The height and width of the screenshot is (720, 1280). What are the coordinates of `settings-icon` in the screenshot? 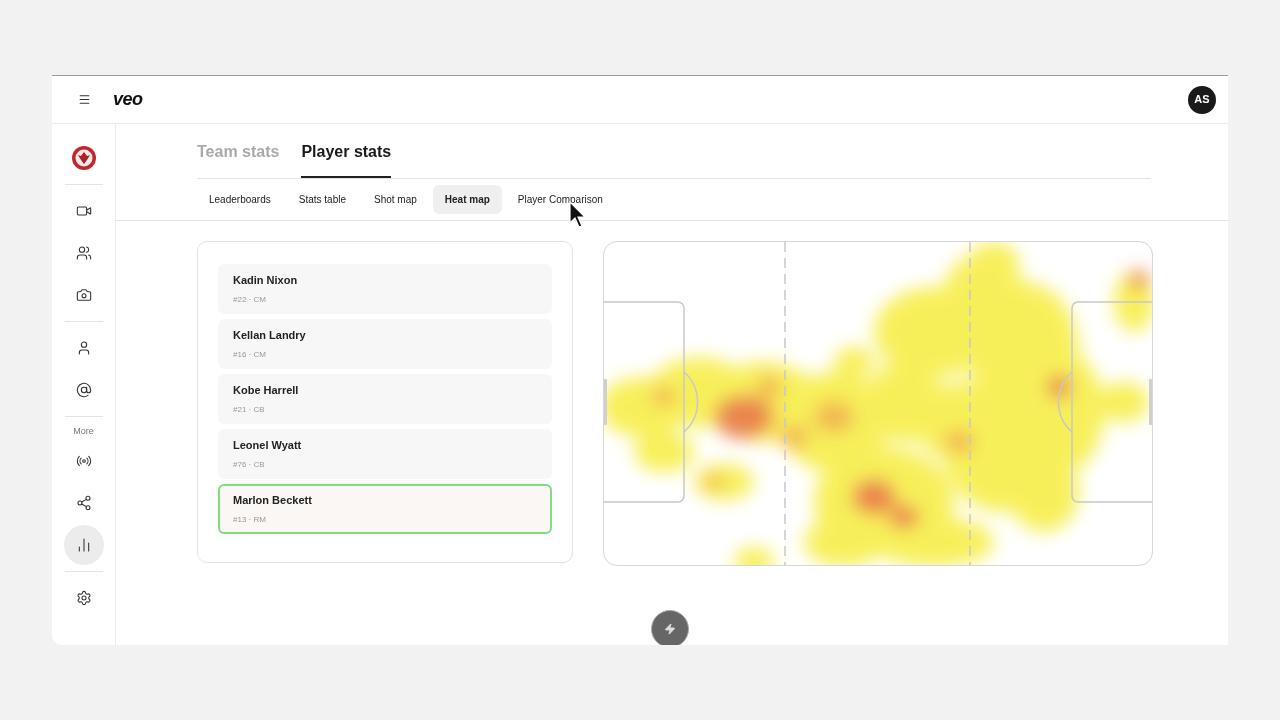 It's located at (83, 597).